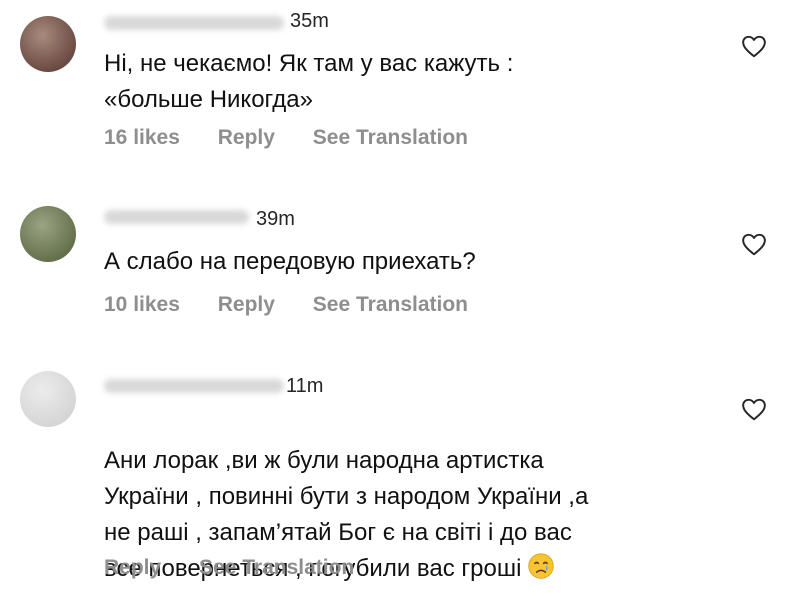 Image resolution: width=800 pixels, height=600 pixels. I want to click on comment-actions: Reply See Translation, so click(245, 568).